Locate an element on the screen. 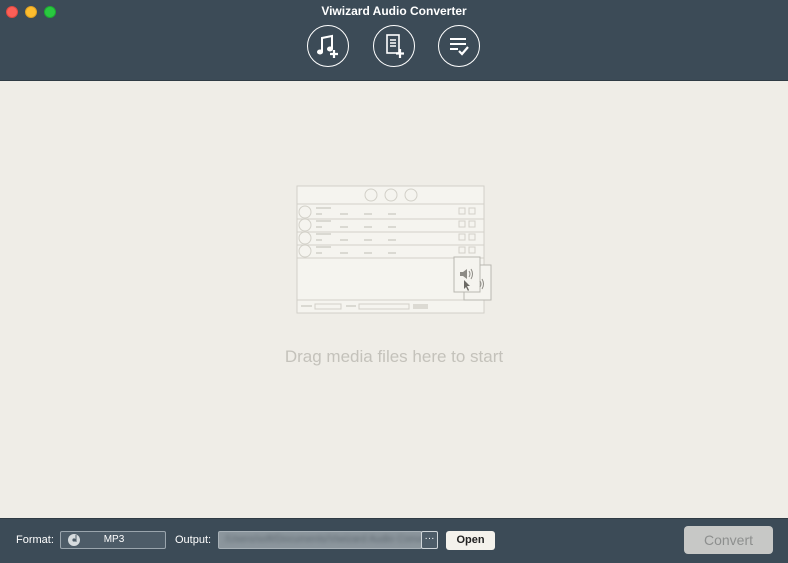 The height and width of the screenshot is (563, 788). browse-output-button: ··· is located at coordinates (429, 540).